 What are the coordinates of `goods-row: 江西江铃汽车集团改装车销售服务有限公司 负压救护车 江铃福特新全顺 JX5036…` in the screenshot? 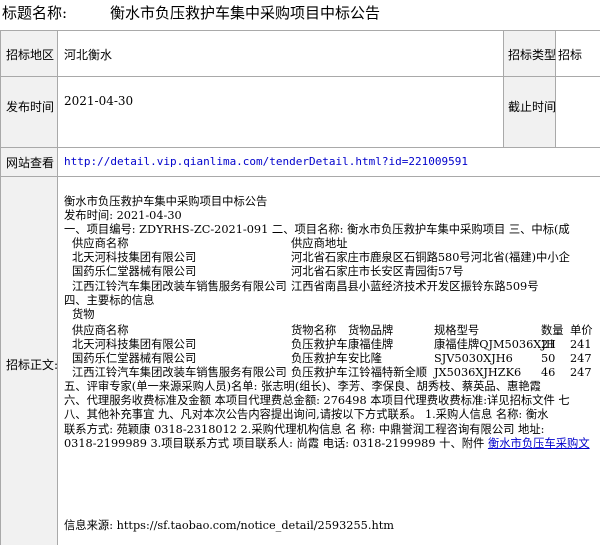 It's located at (330, 373).